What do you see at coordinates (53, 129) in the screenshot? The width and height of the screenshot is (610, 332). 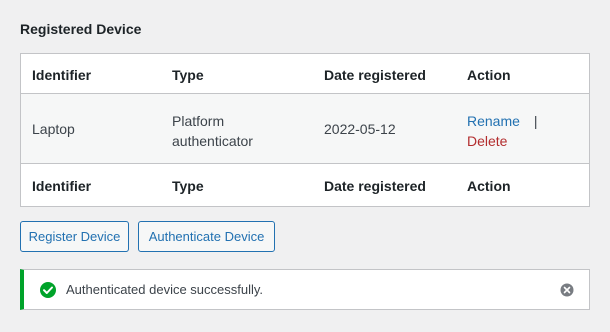 I see `device-identifier: Laptop` at bounding box center [53, 129].